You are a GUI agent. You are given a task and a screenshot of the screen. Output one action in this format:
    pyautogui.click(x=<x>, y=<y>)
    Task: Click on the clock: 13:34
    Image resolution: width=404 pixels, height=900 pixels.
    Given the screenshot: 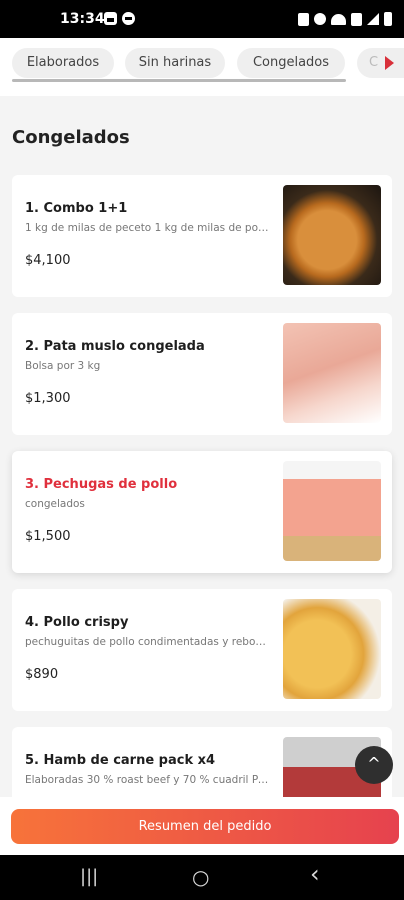 What is the action you would take?
    pyautogui.click(x=82, y=19)
    